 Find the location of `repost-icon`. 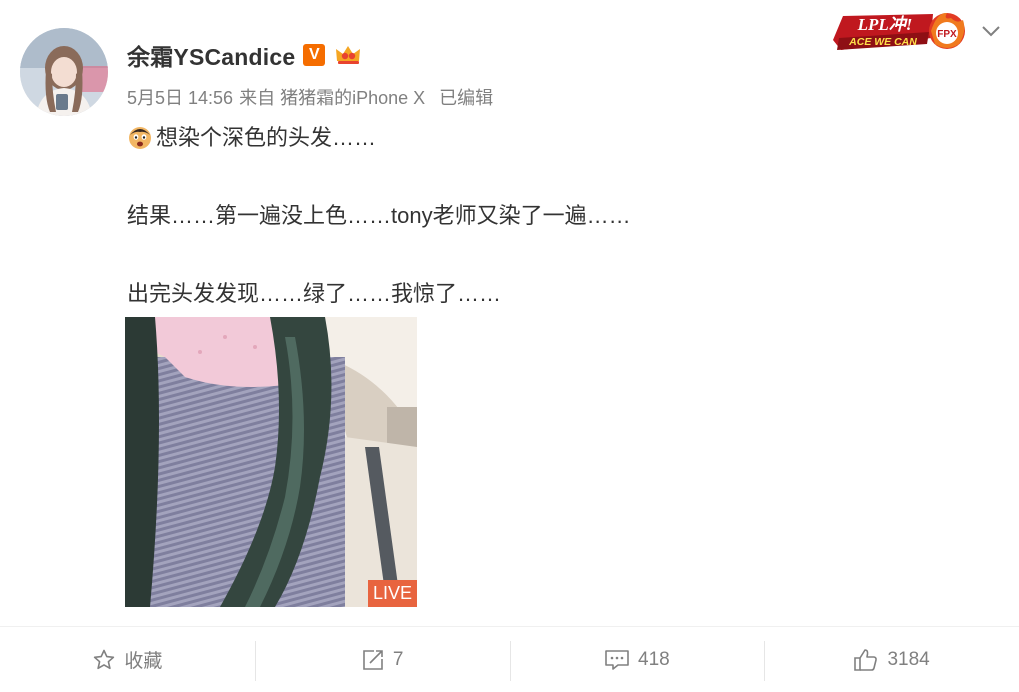

repost-icon is located at coordinates (373, 659).